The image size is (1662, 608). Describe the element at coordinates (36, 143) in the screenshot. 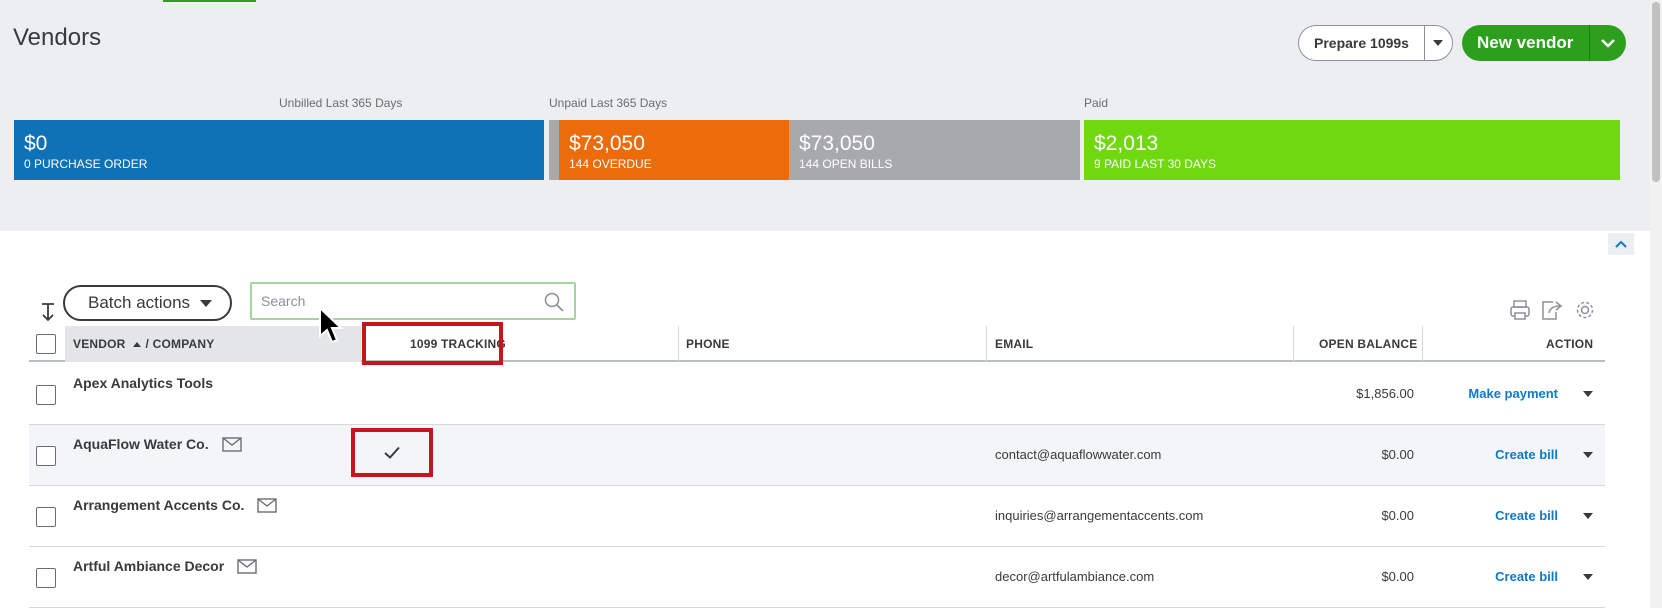

I see `purchase-order-amount: $0` at that location.